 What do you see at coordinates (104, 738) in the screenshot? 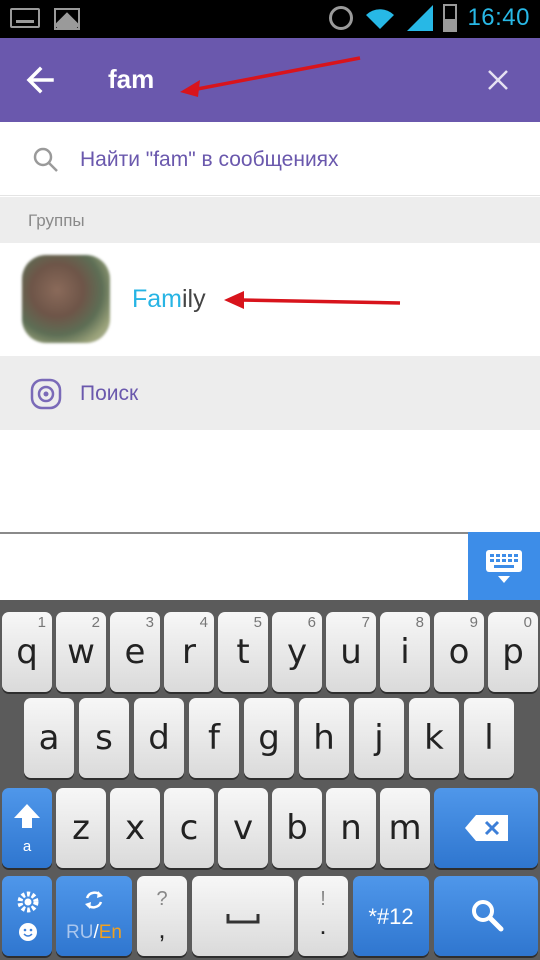
I see `key-s: s` at bounding box center [104, 738].